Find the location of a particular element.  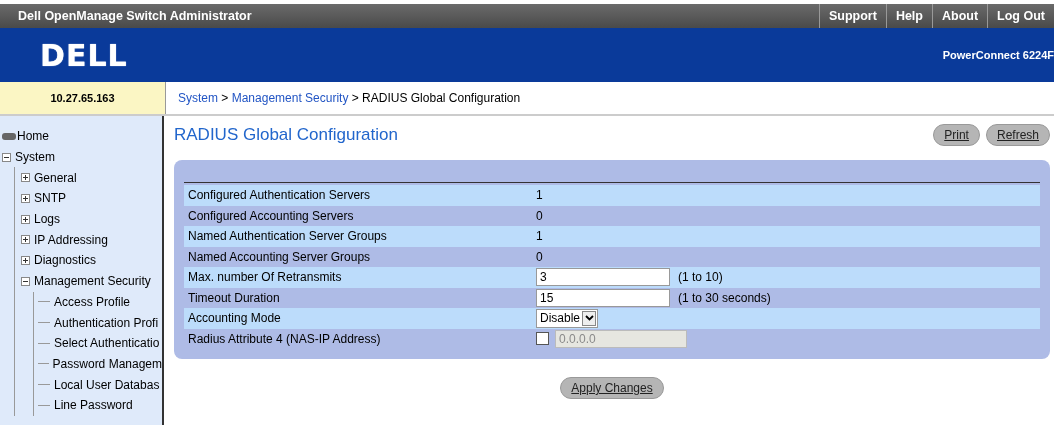

input-field: 3 is located at coordinates (603, 277).